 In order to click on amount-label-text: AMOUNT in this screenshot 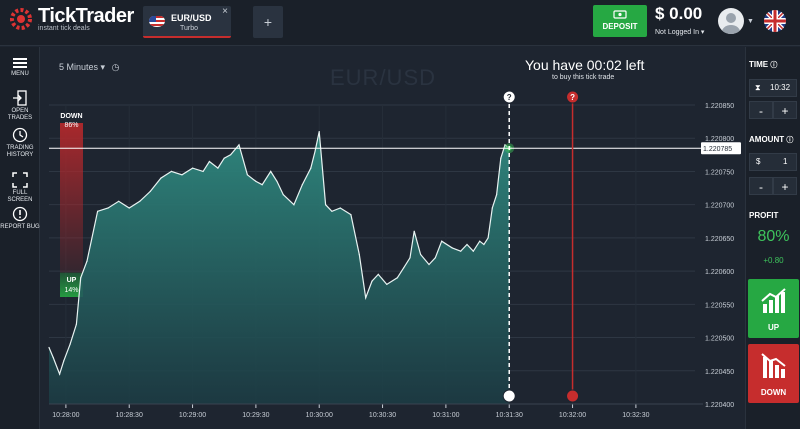, I will do `click(767, 139)`.